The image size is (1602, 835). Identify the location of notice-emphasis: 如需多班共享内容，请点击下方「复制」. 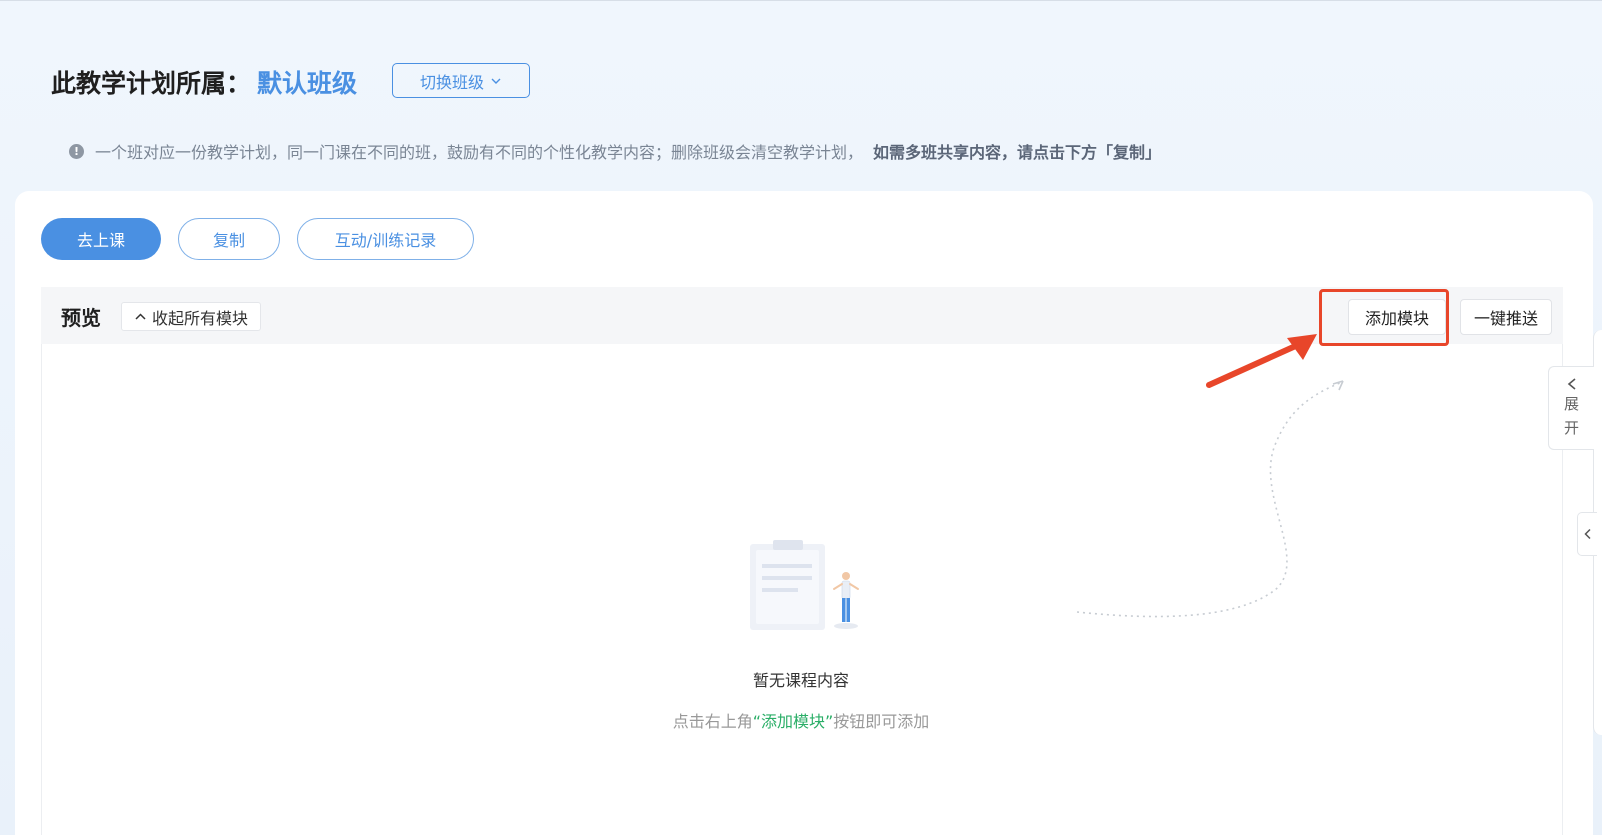
(1017, 152).